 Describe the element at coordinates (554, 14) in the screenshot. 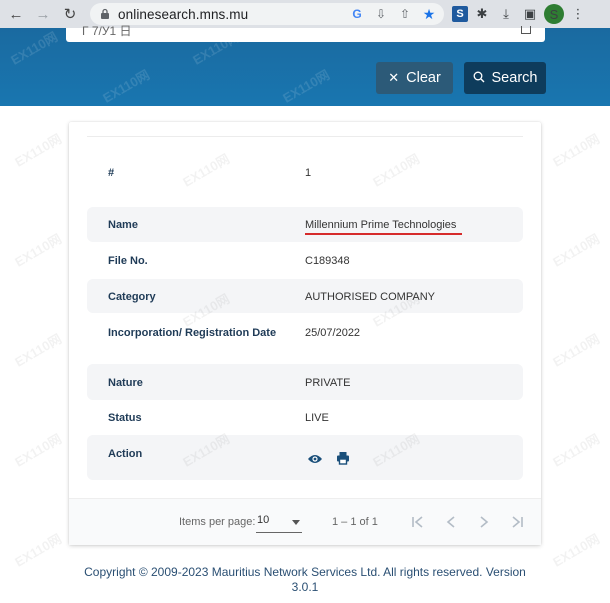

I see `profile-avatar: S` at that location.